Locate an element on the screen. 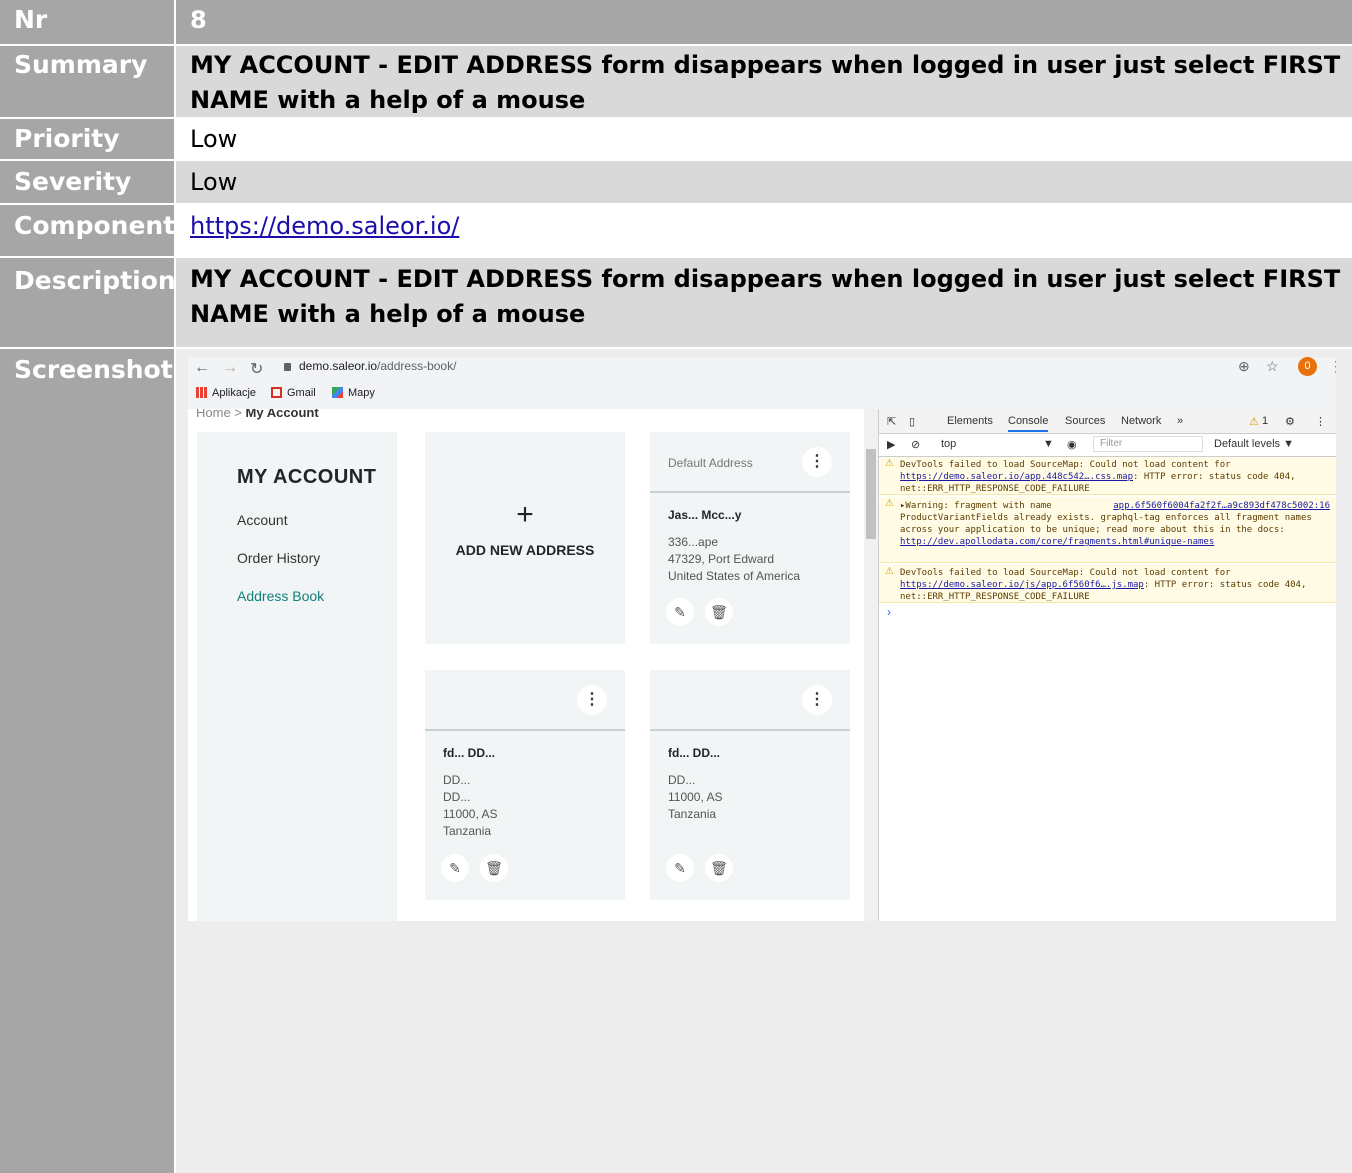 The height and width of the screenshot is (1173, 1352). inspect-icon: ⇱ is located at coordinates (891, 421).